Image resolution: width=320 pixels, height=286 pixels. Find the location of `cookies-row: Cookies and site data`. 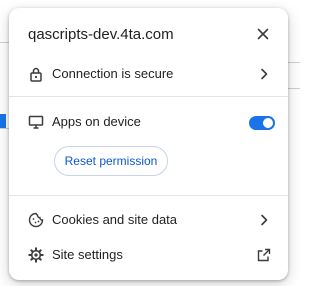

cookies-row: Cookies and site data is located at coordinates (148, 220).